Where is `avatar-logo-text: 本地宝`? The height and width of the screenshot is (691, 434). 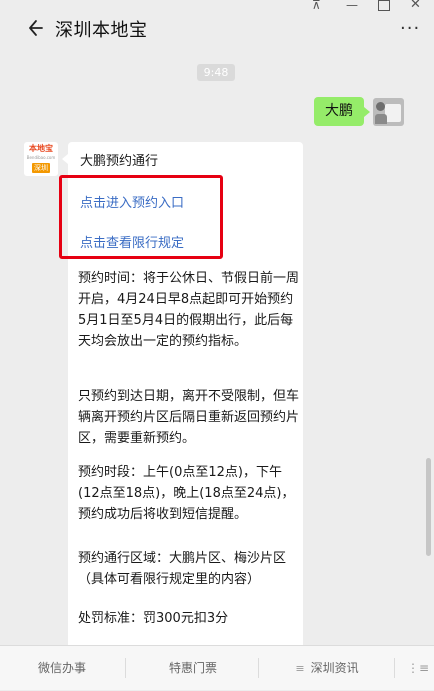 avatar-logo-text: 本地宝 is located at coordinates (41, 148).